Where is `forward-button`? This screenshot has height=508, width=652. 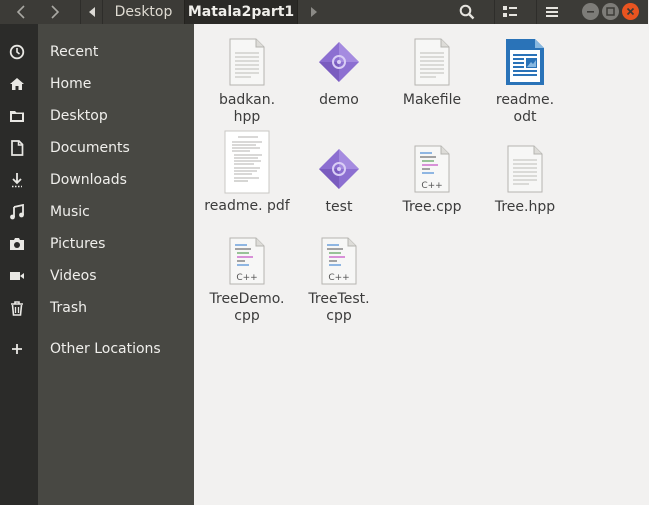 forward-button is located at coordinates (55, 12).